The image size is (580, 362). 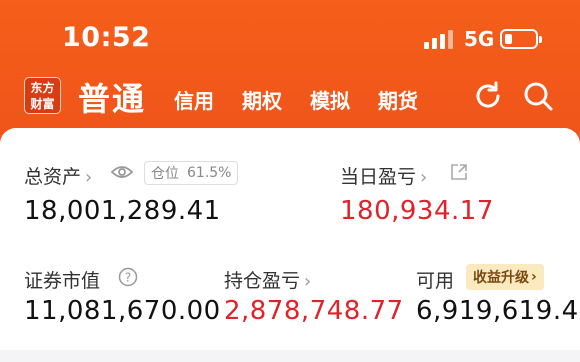 What do you see at coordinates (501, 278) in the screenshot?
I see `upgrade-label: 收益升级` at bounding box center [501, 278].